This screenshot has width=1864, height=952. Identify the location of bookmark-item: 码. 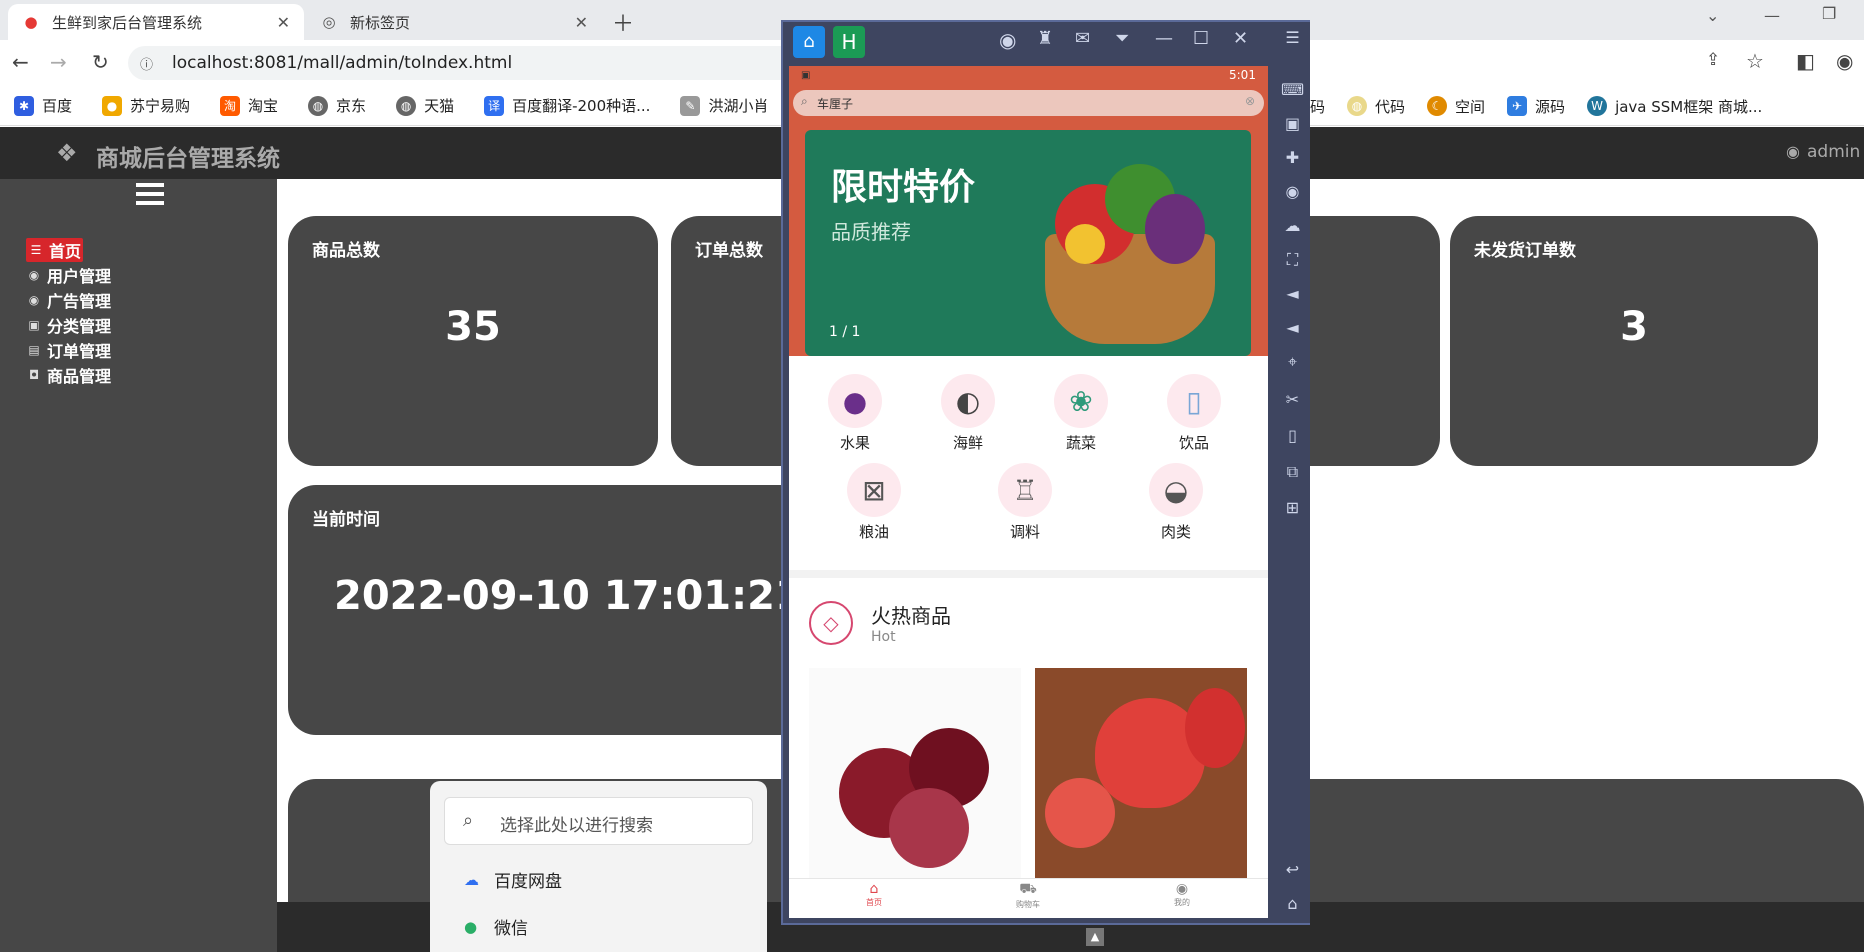
(1317, 106).